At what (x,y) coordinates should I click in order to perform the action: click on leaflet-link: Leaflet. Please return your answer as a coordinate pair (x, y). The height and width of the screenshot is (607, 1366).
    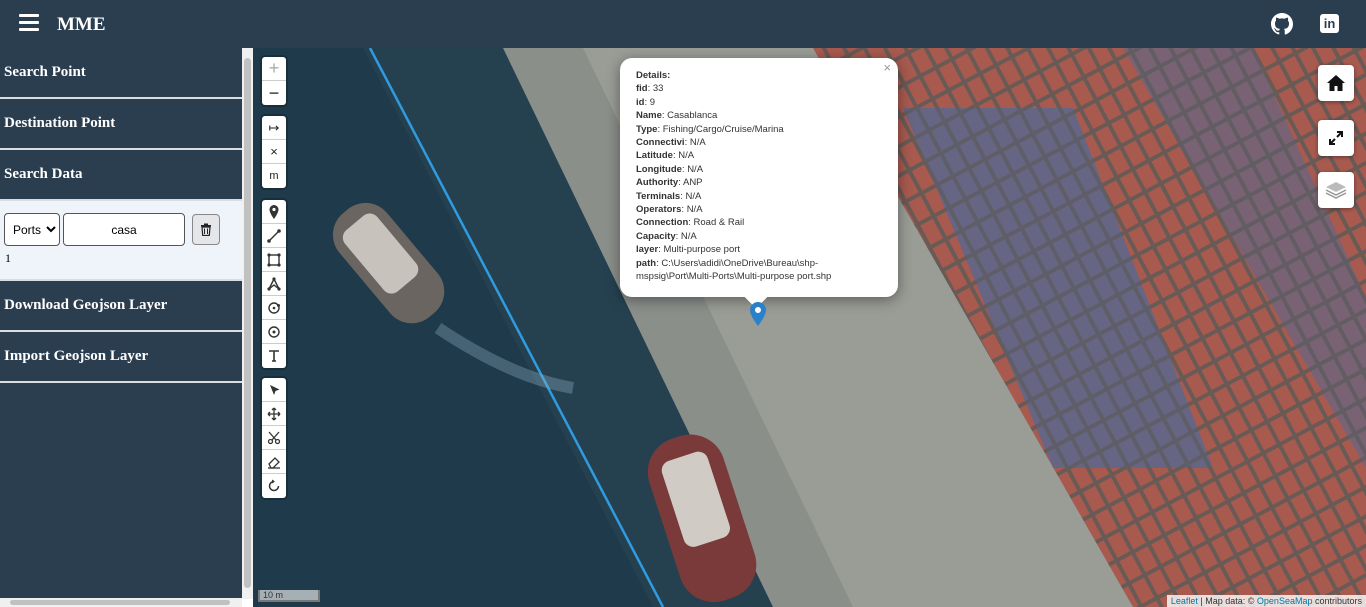
    Looking at the image, I should click on (1184, 601).